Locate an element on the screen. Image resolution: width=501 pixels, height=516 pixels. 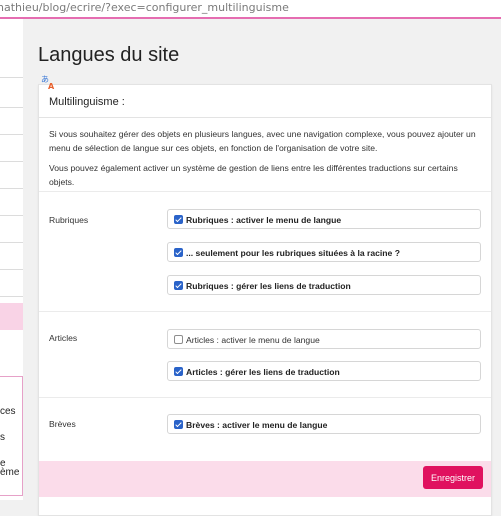
option-label: Brèves : activer le menu de langue is located at coordinates (257, 425).